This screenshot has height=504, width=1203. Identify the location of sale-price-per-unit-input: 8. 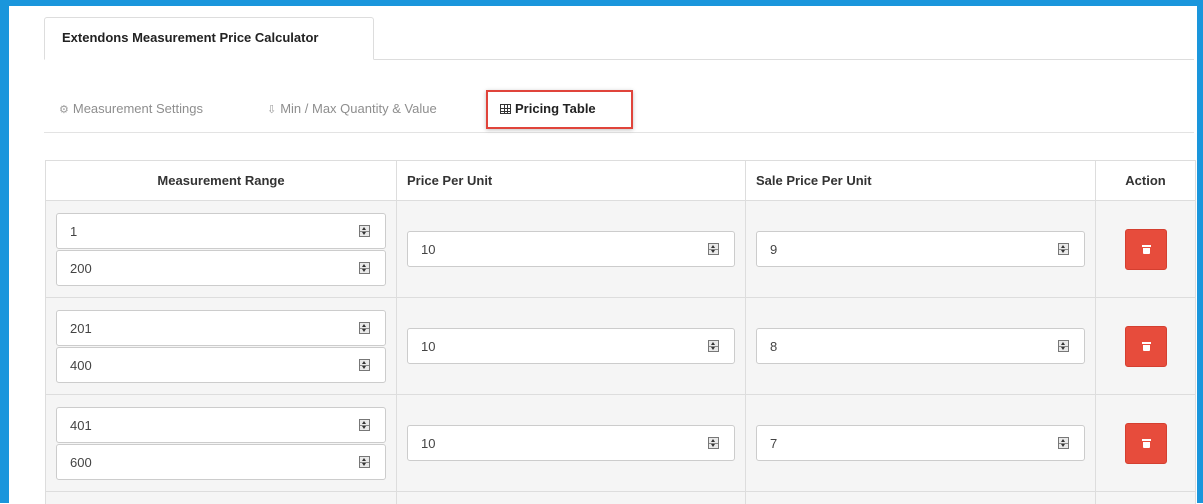
(920, 346).